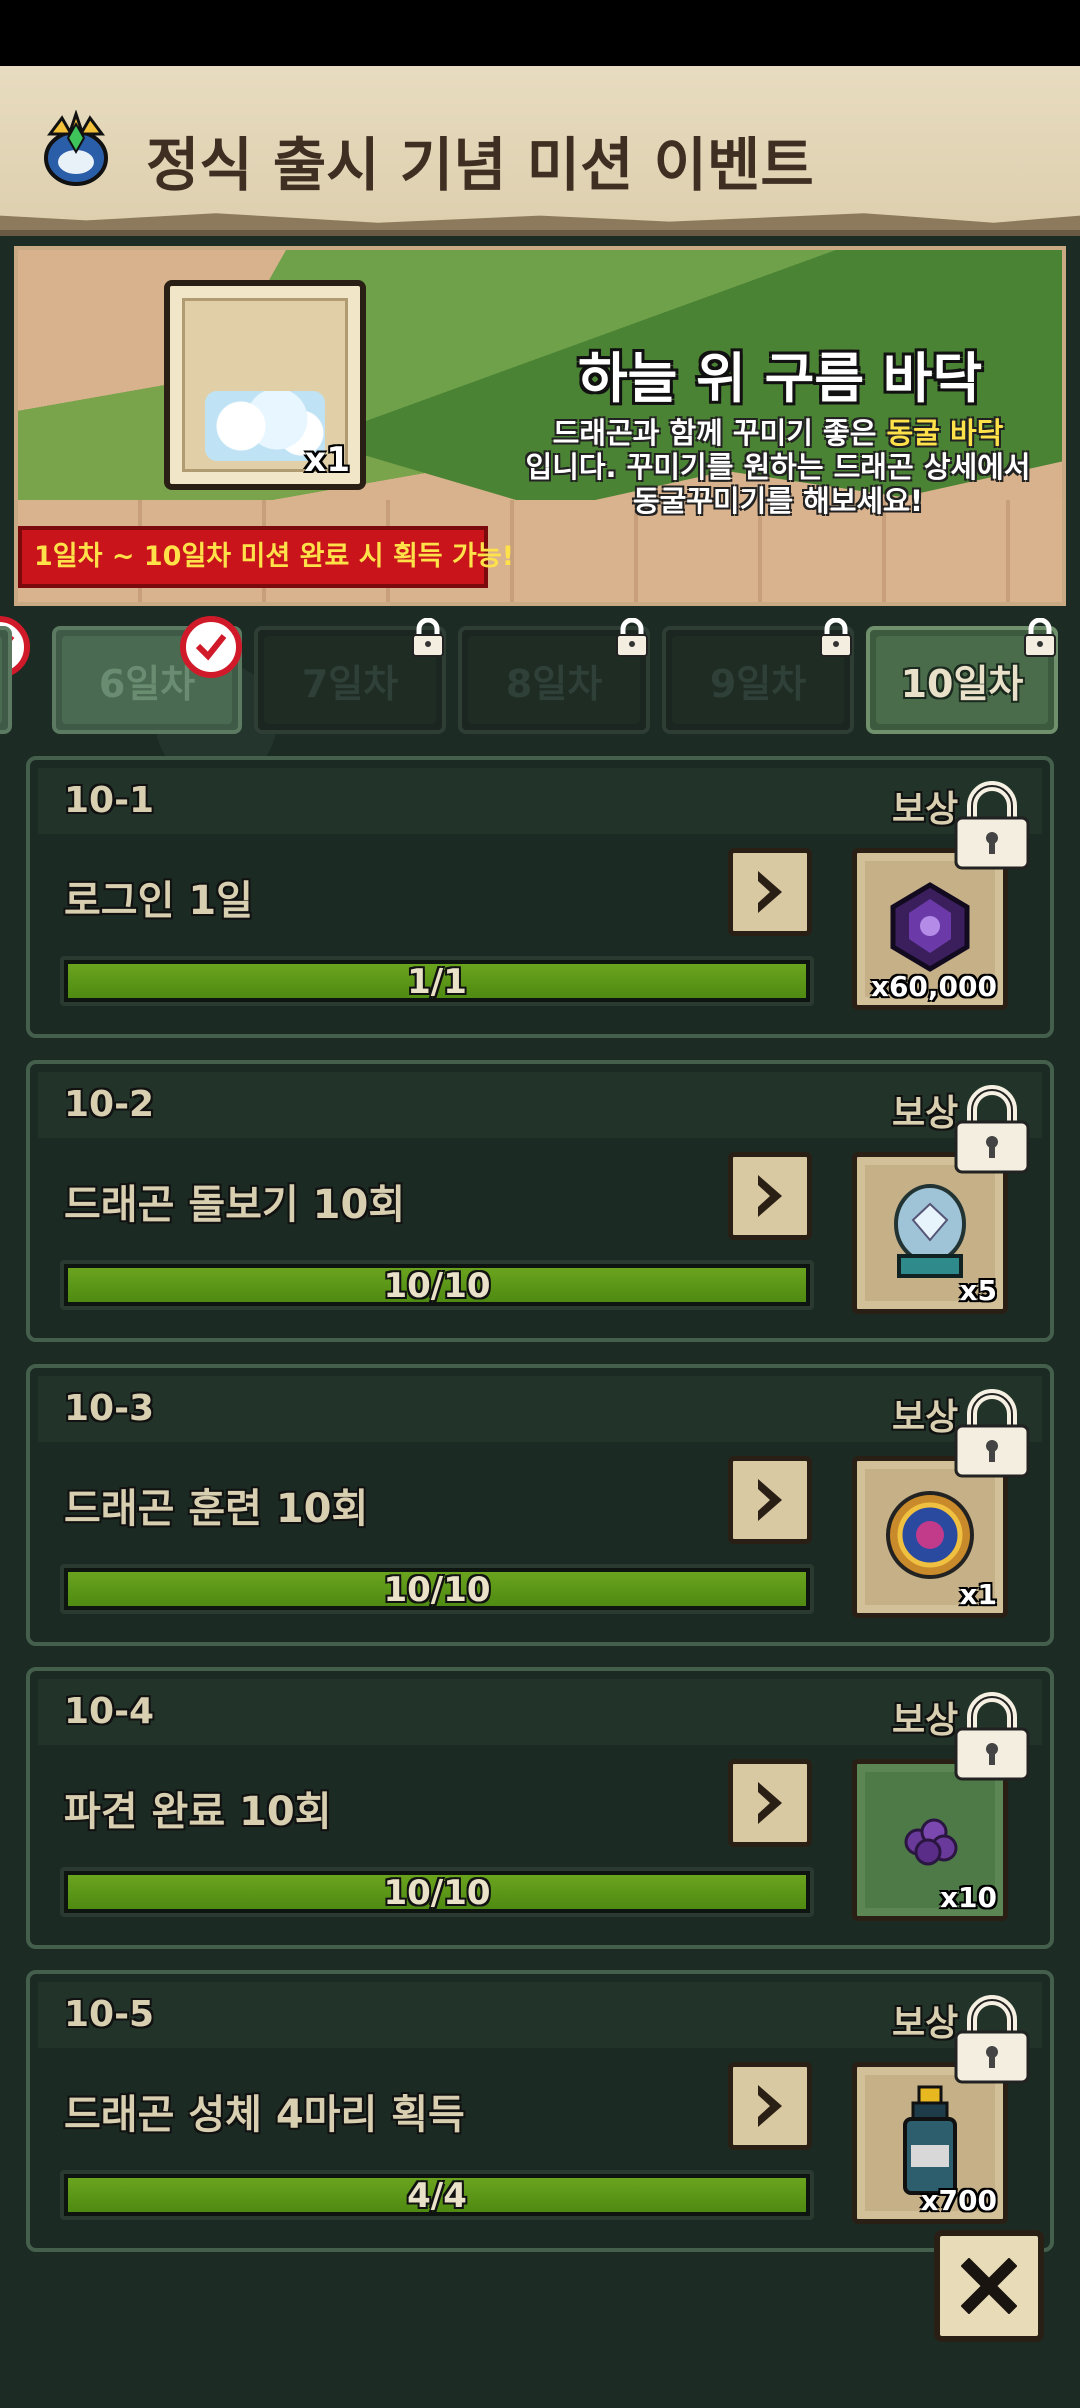 The image size is (1080, 2408). What do you see at coordinates (540, 1201) in the screenshot?
I see `mission-card: 10-2 보상드래곤 돌보기 10회 10/10 x5` at bounding box center [540, 1201].